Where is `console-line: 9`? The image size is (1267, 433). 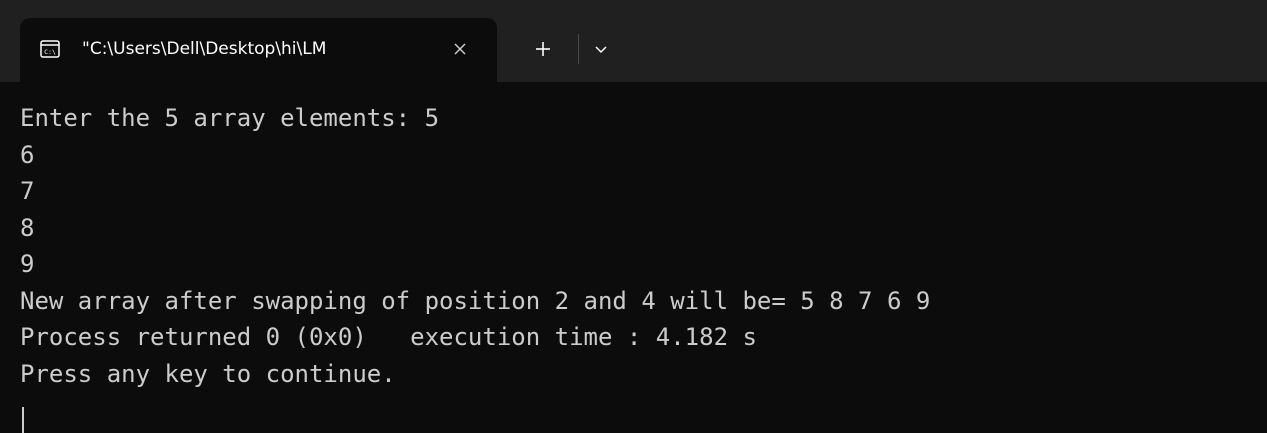
console-line: 9 is located at coordinates (27, 264).